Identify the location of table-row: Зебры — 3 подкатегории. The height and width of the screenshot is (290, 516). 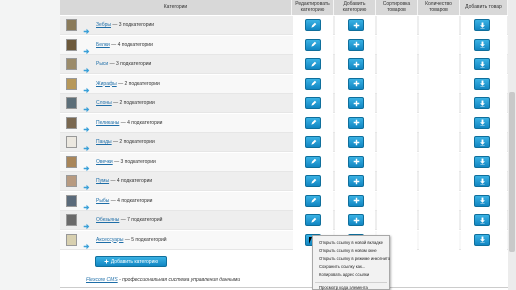
(284, 25).